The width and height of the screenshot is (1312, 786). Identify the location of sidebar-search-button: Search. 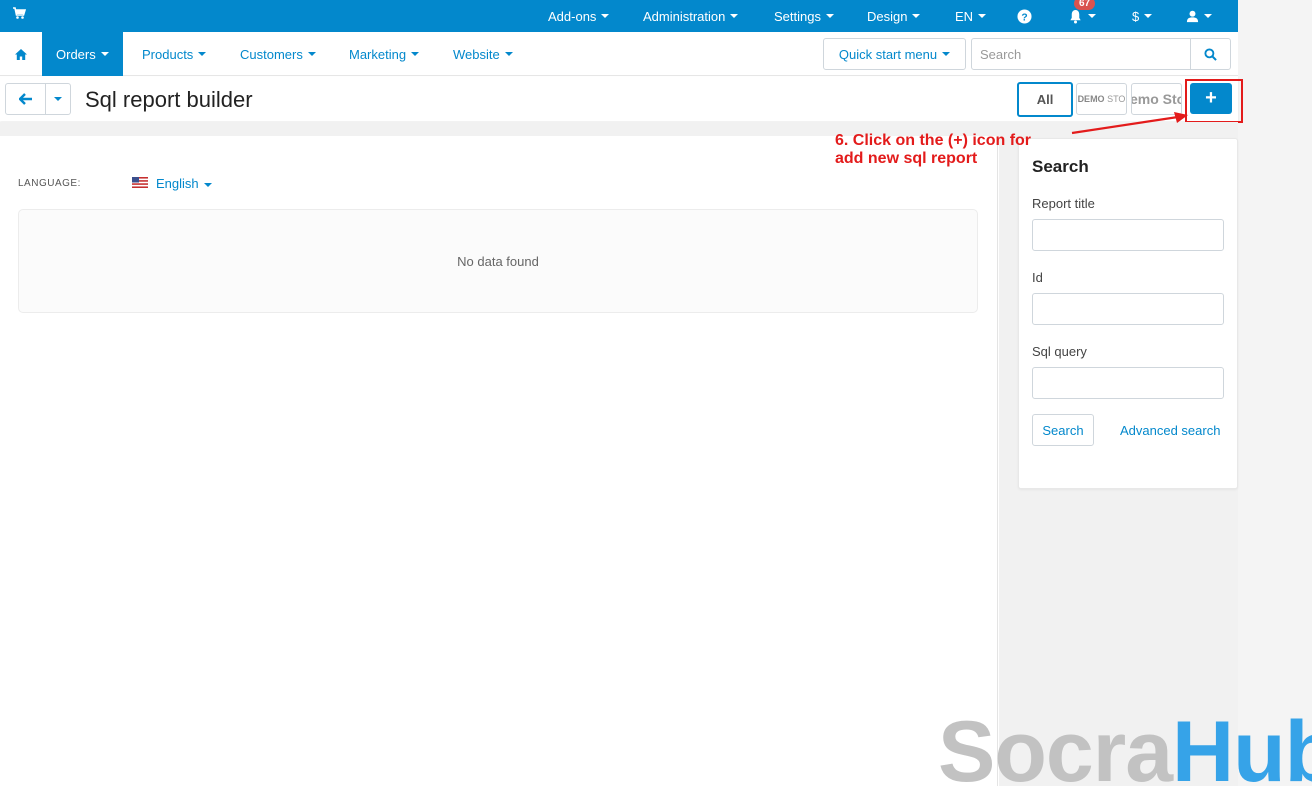
(1063, 430).